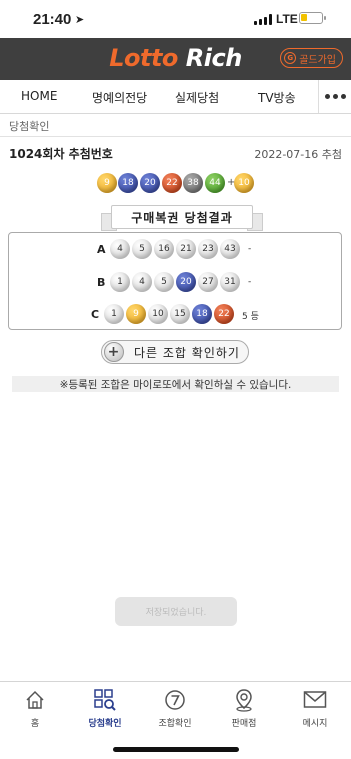 The width and height of the screenshot is (351, 759). Describe the element at coordinates (114, 352) in the screenshot. I see `plus-icon: +` at that location.